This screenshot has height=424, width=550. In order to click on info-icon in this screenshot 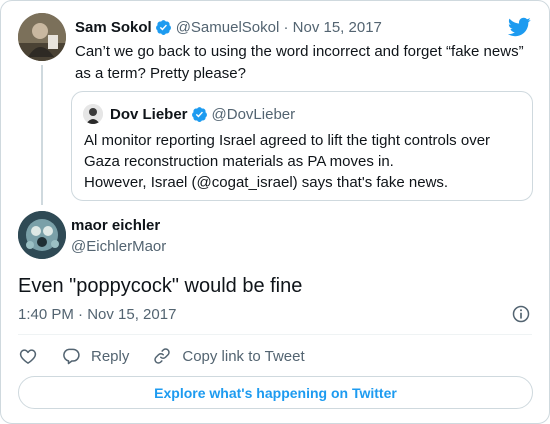, I will do `click(521, 314)`.